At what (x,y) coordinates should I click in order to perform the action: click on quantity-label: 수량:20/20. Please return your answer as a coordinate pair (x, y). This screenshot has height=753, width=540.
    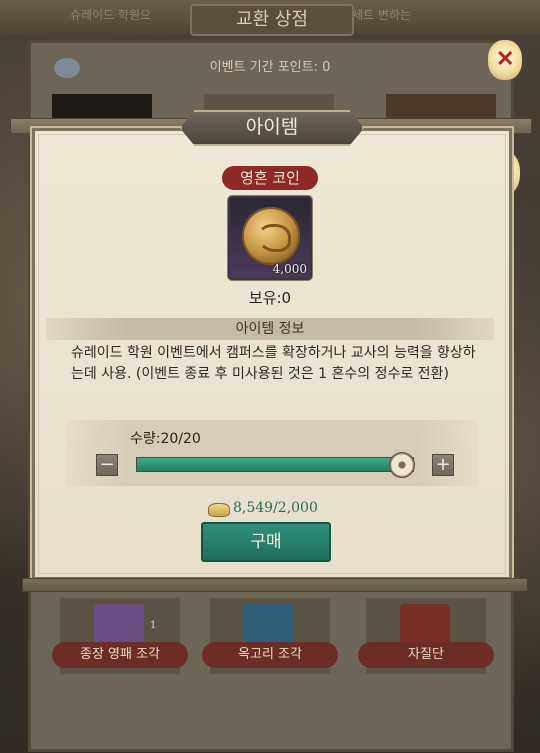
    Looking at the image, I should click on (165, 439).